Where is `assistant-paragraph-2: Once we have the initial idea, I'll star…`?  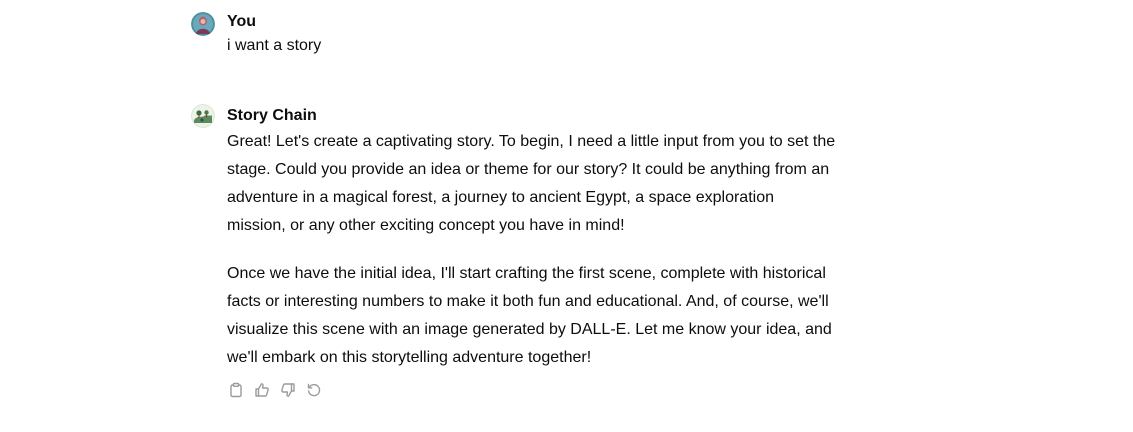
assistant-paragraph-2: Once we have the initial idea, I'll star… is located at coordinates (529, 315).